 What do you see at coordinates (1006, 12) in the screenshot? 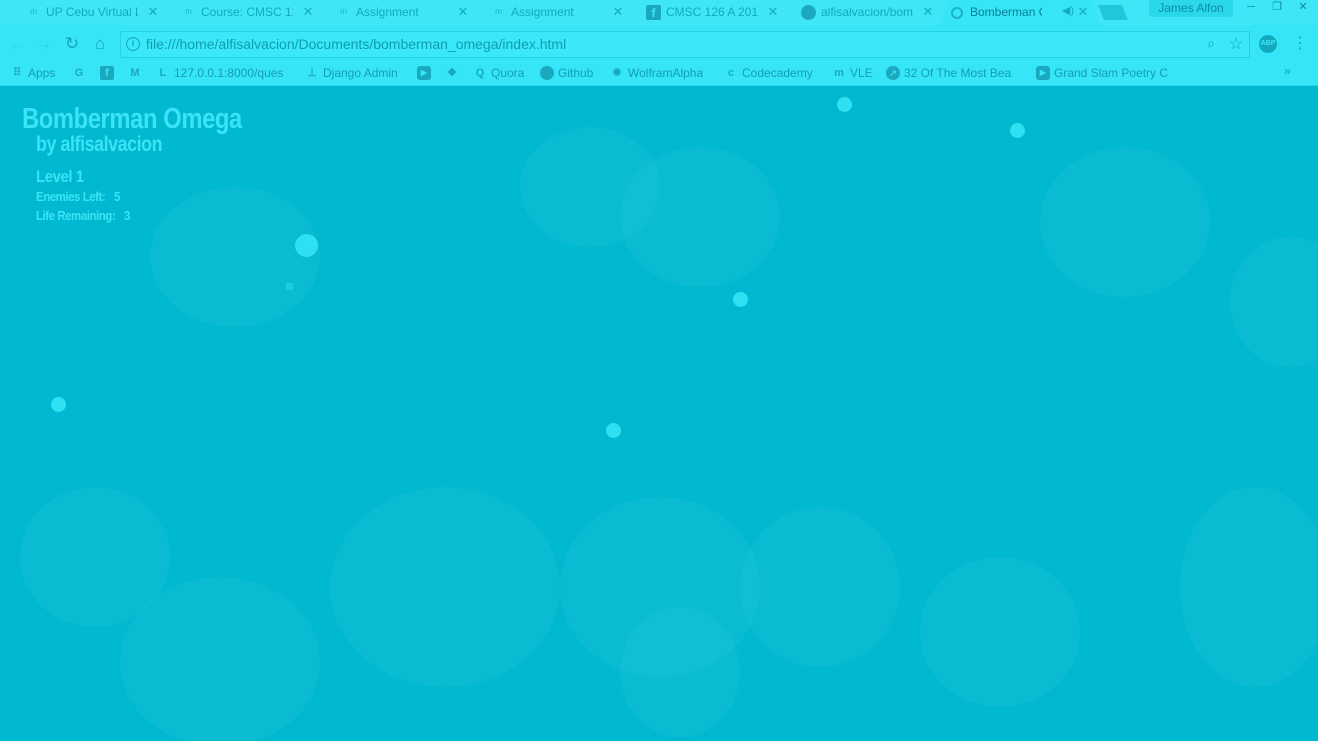
I see `tab-title: Bomberman Omega` at bounding box center [1006, 12].